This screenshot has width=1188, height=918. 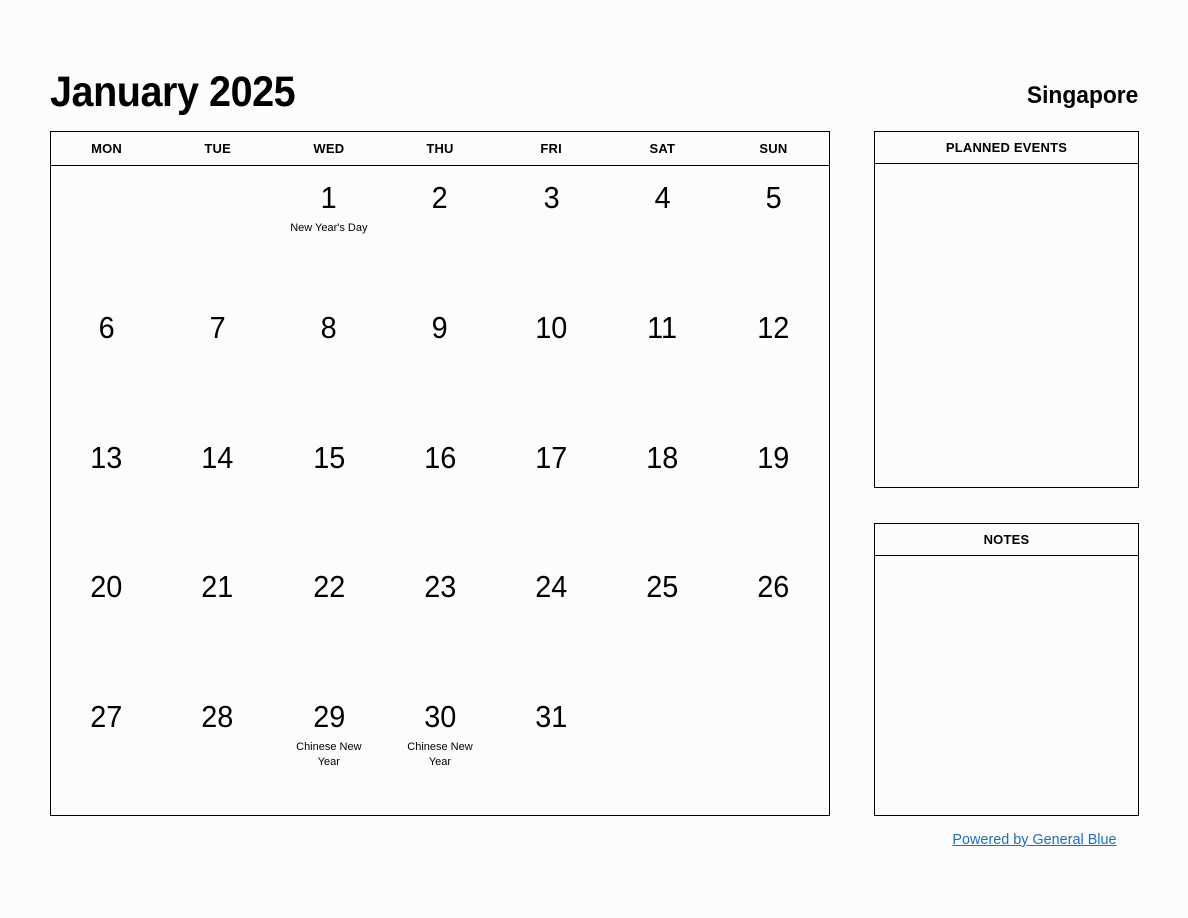 I want to click on weekday-header-row: MON TUE WED THU FRI SAT SUN, so click(x=440, y=149).